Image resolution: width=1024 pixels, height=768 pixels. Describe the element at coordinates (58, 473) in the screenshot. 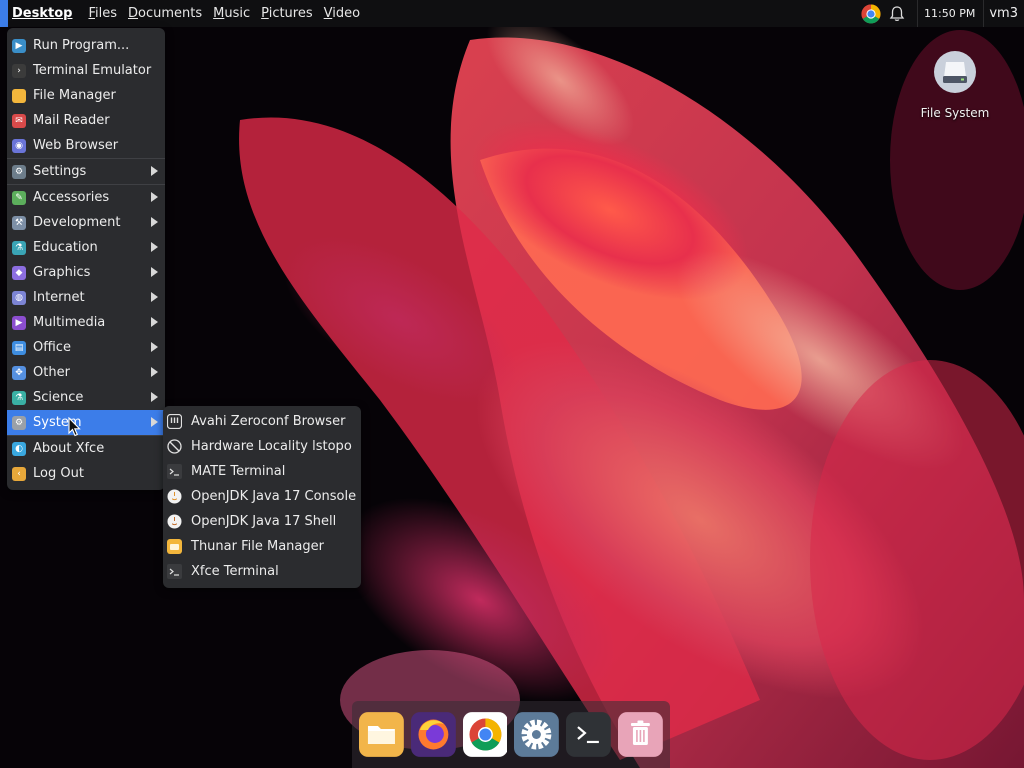

I see `menu-item-label: Log Out` at that location.